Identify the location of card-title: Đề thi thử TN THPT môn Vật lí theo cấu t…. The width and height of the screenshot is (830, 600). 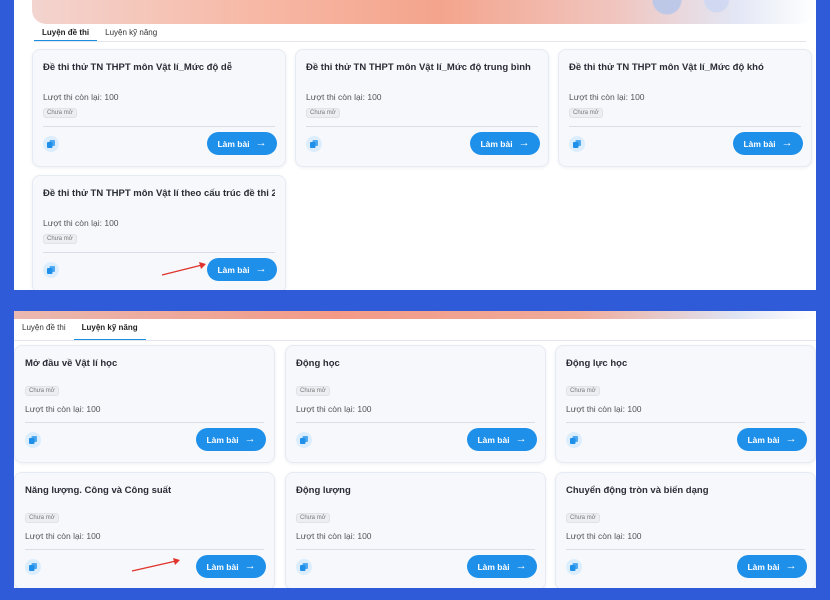
(159, 193).